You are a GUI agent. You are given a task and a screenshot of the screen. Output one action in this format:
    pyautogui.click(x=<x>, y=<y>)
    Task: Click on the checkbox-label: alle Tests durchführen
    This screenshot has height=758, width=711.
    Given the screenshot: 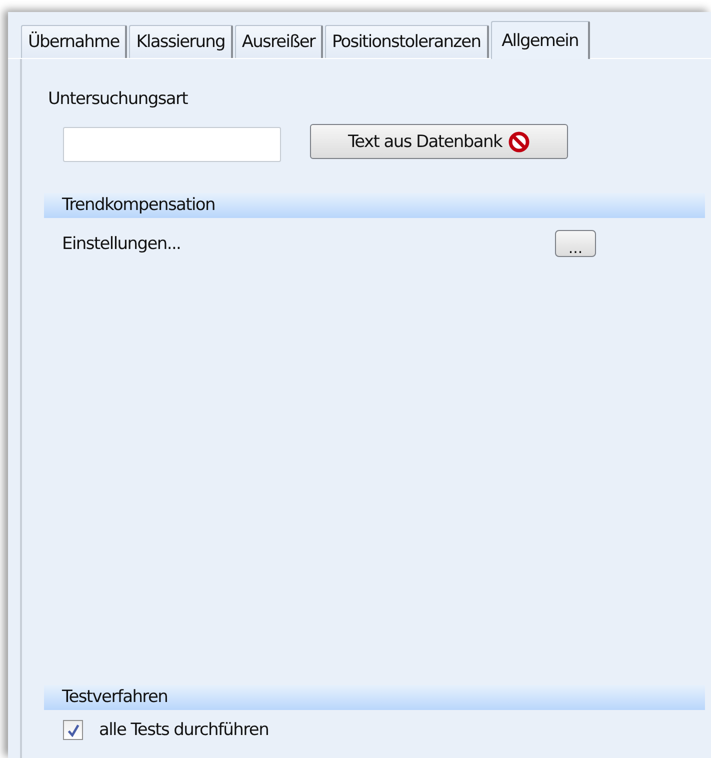 What is the action you would take?
    pyautogui.click(x=184, y=730)
    